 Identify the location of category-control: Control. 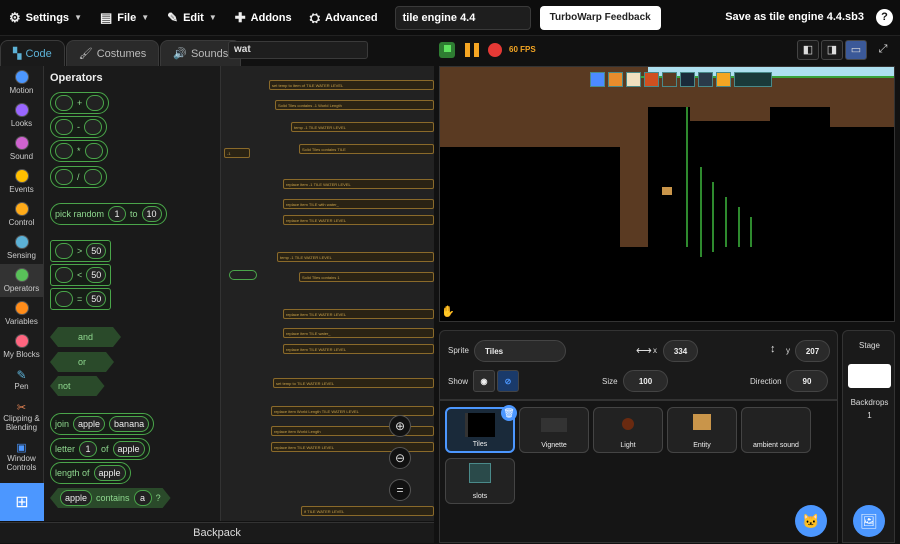
(21, 214).